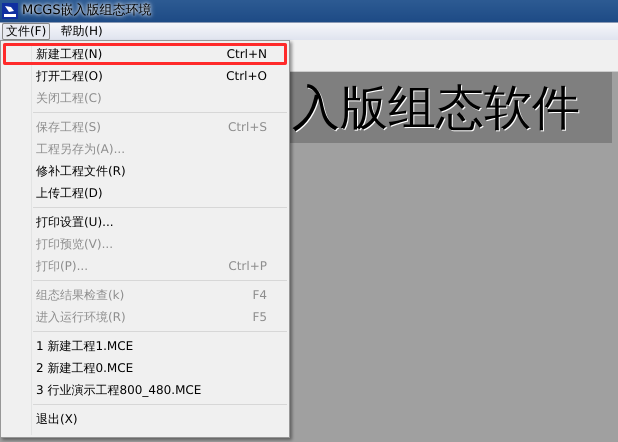 Image resolution: width=618 pixels, height=442 pixels. I want to click on menu-item: 打开工程(O) Ctrl+O, so click(145, 76).